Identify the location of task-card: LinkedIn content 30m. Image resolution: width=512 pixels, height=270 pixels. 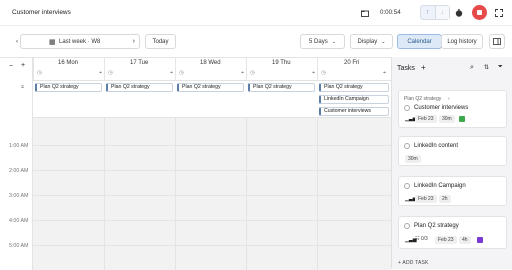
(452, 151).